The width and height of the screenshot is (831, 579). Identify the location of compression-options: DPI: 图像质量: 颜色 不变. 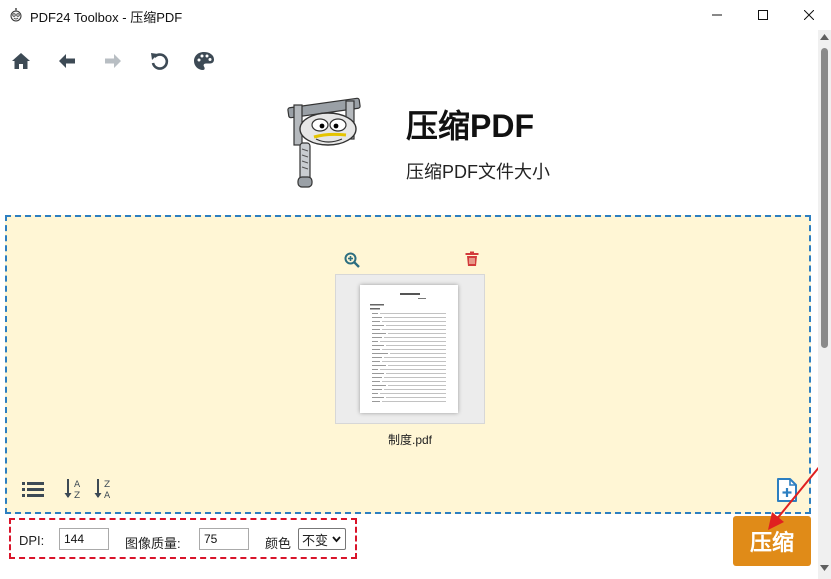
(183, 538).